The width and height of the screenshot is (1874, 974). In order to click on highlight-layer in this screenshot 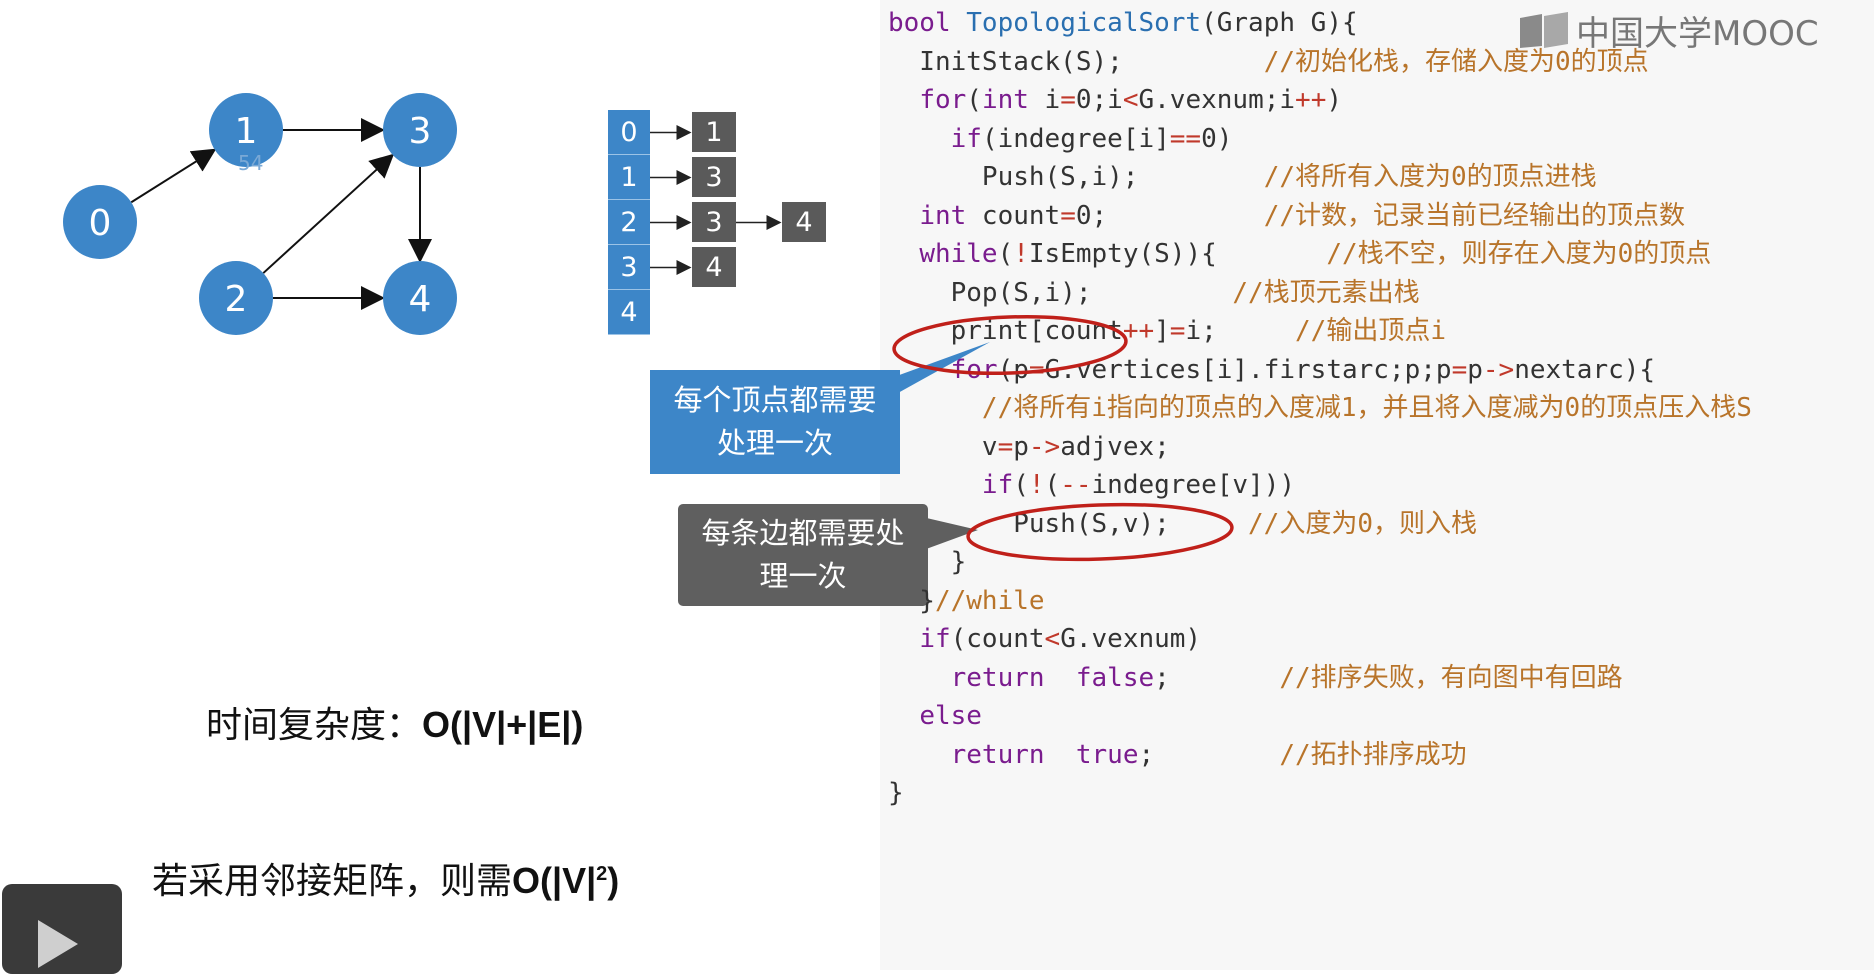, I will do `click(1063, 438)`.